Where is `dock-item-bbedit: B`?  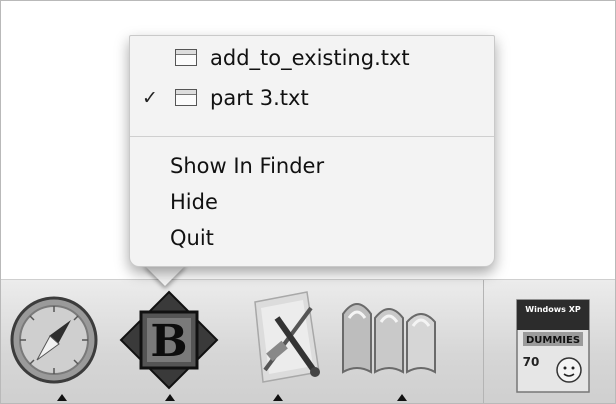
dock-item-bbedit: B is located at coordinates (169, 340).